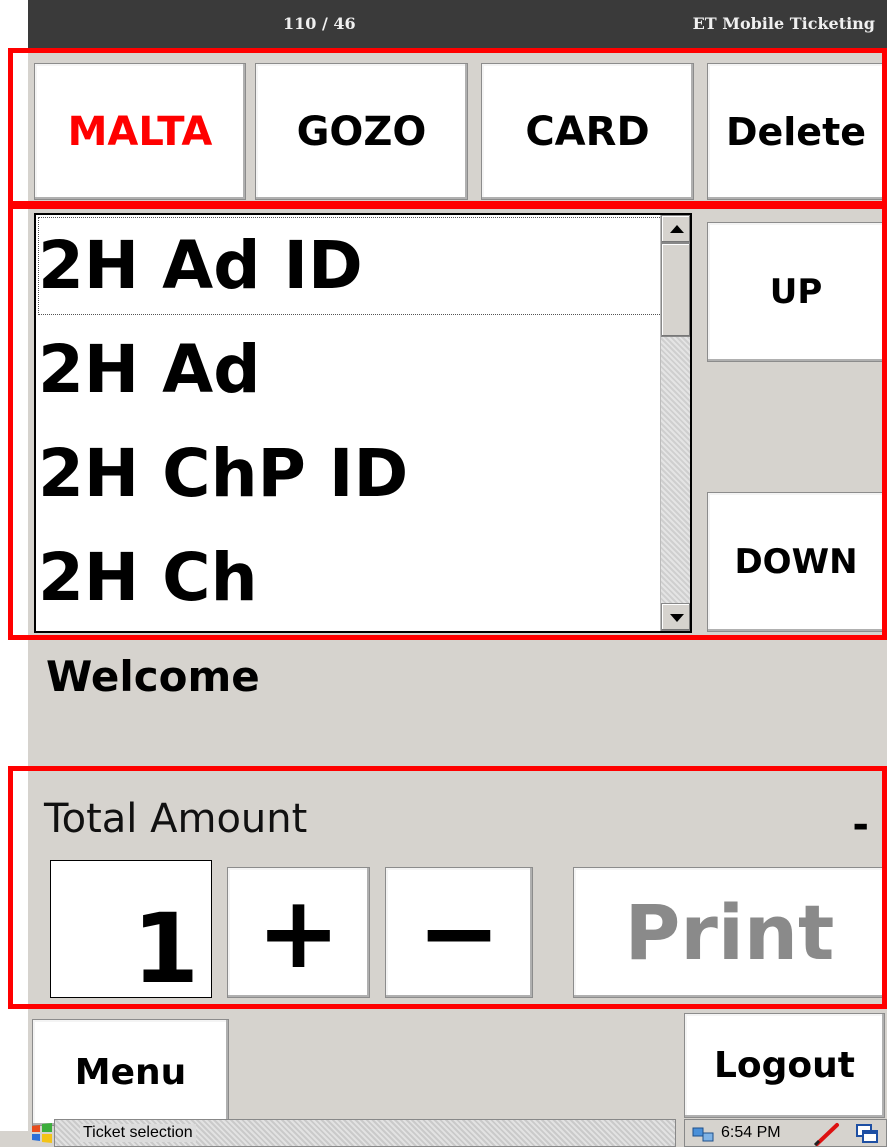 Image resolution: width=887 pixels, height=1147 pixels. I want to click on title-bar: 110 / 46 ET Mobile Ticketing, so click(457, 24).